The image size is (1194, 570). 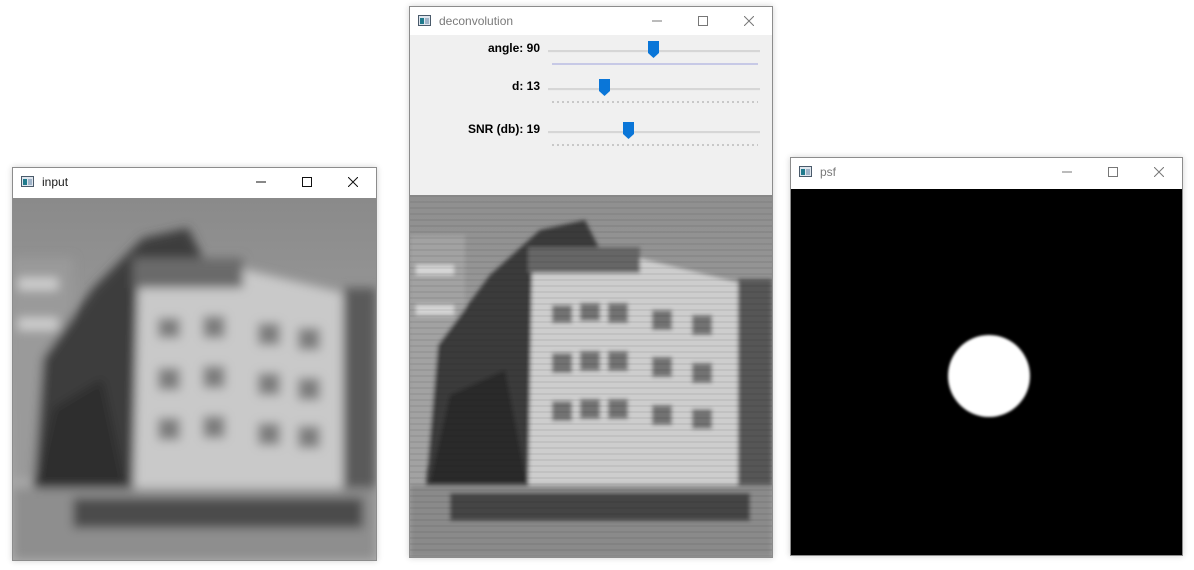 I want to click on trackbar-d-label: d: 13, so click(x=525, y=86).